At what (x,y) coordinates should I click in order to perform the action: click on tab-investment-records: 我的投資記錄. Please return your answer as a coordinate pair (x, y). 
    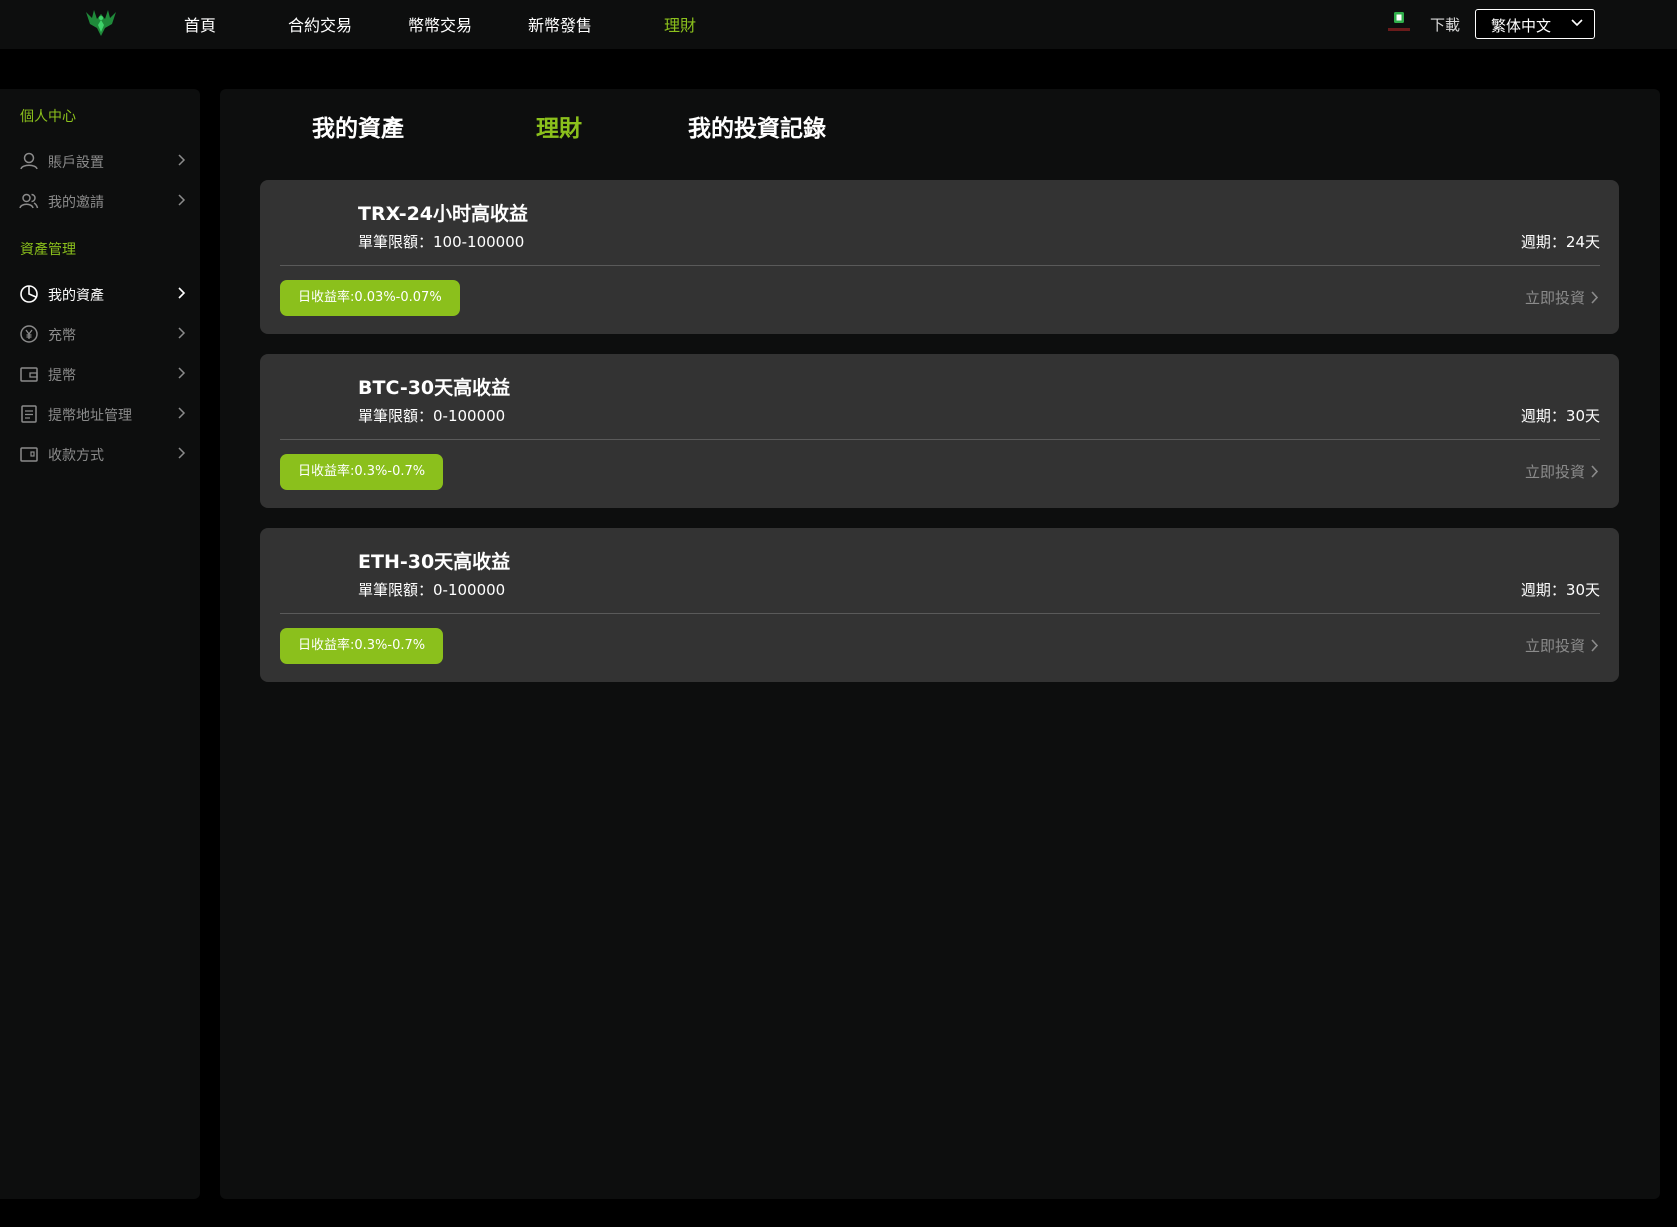
    Looking at the image, I should click on (757, 126).